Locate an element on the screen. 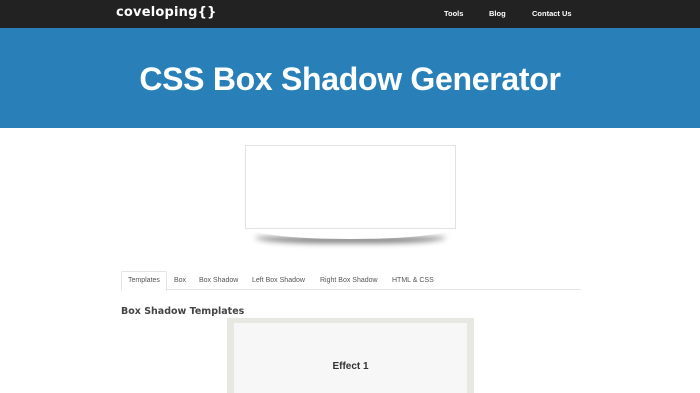  template-card-inner: Effect 1 is located at coordinates (350, 358).